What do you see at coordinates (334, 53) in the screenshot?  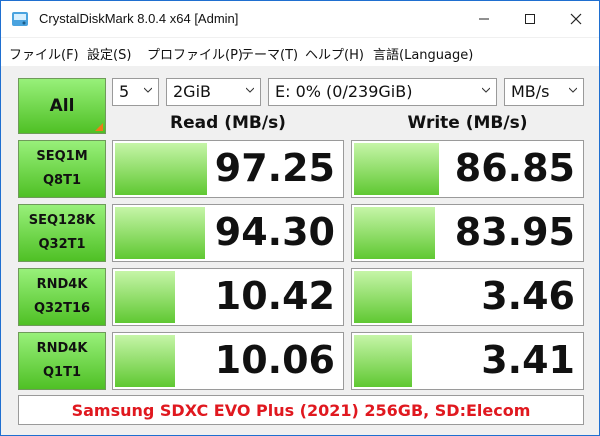 I see `menu-help: ヘルプ(H)` at bounding box center [334, 53].